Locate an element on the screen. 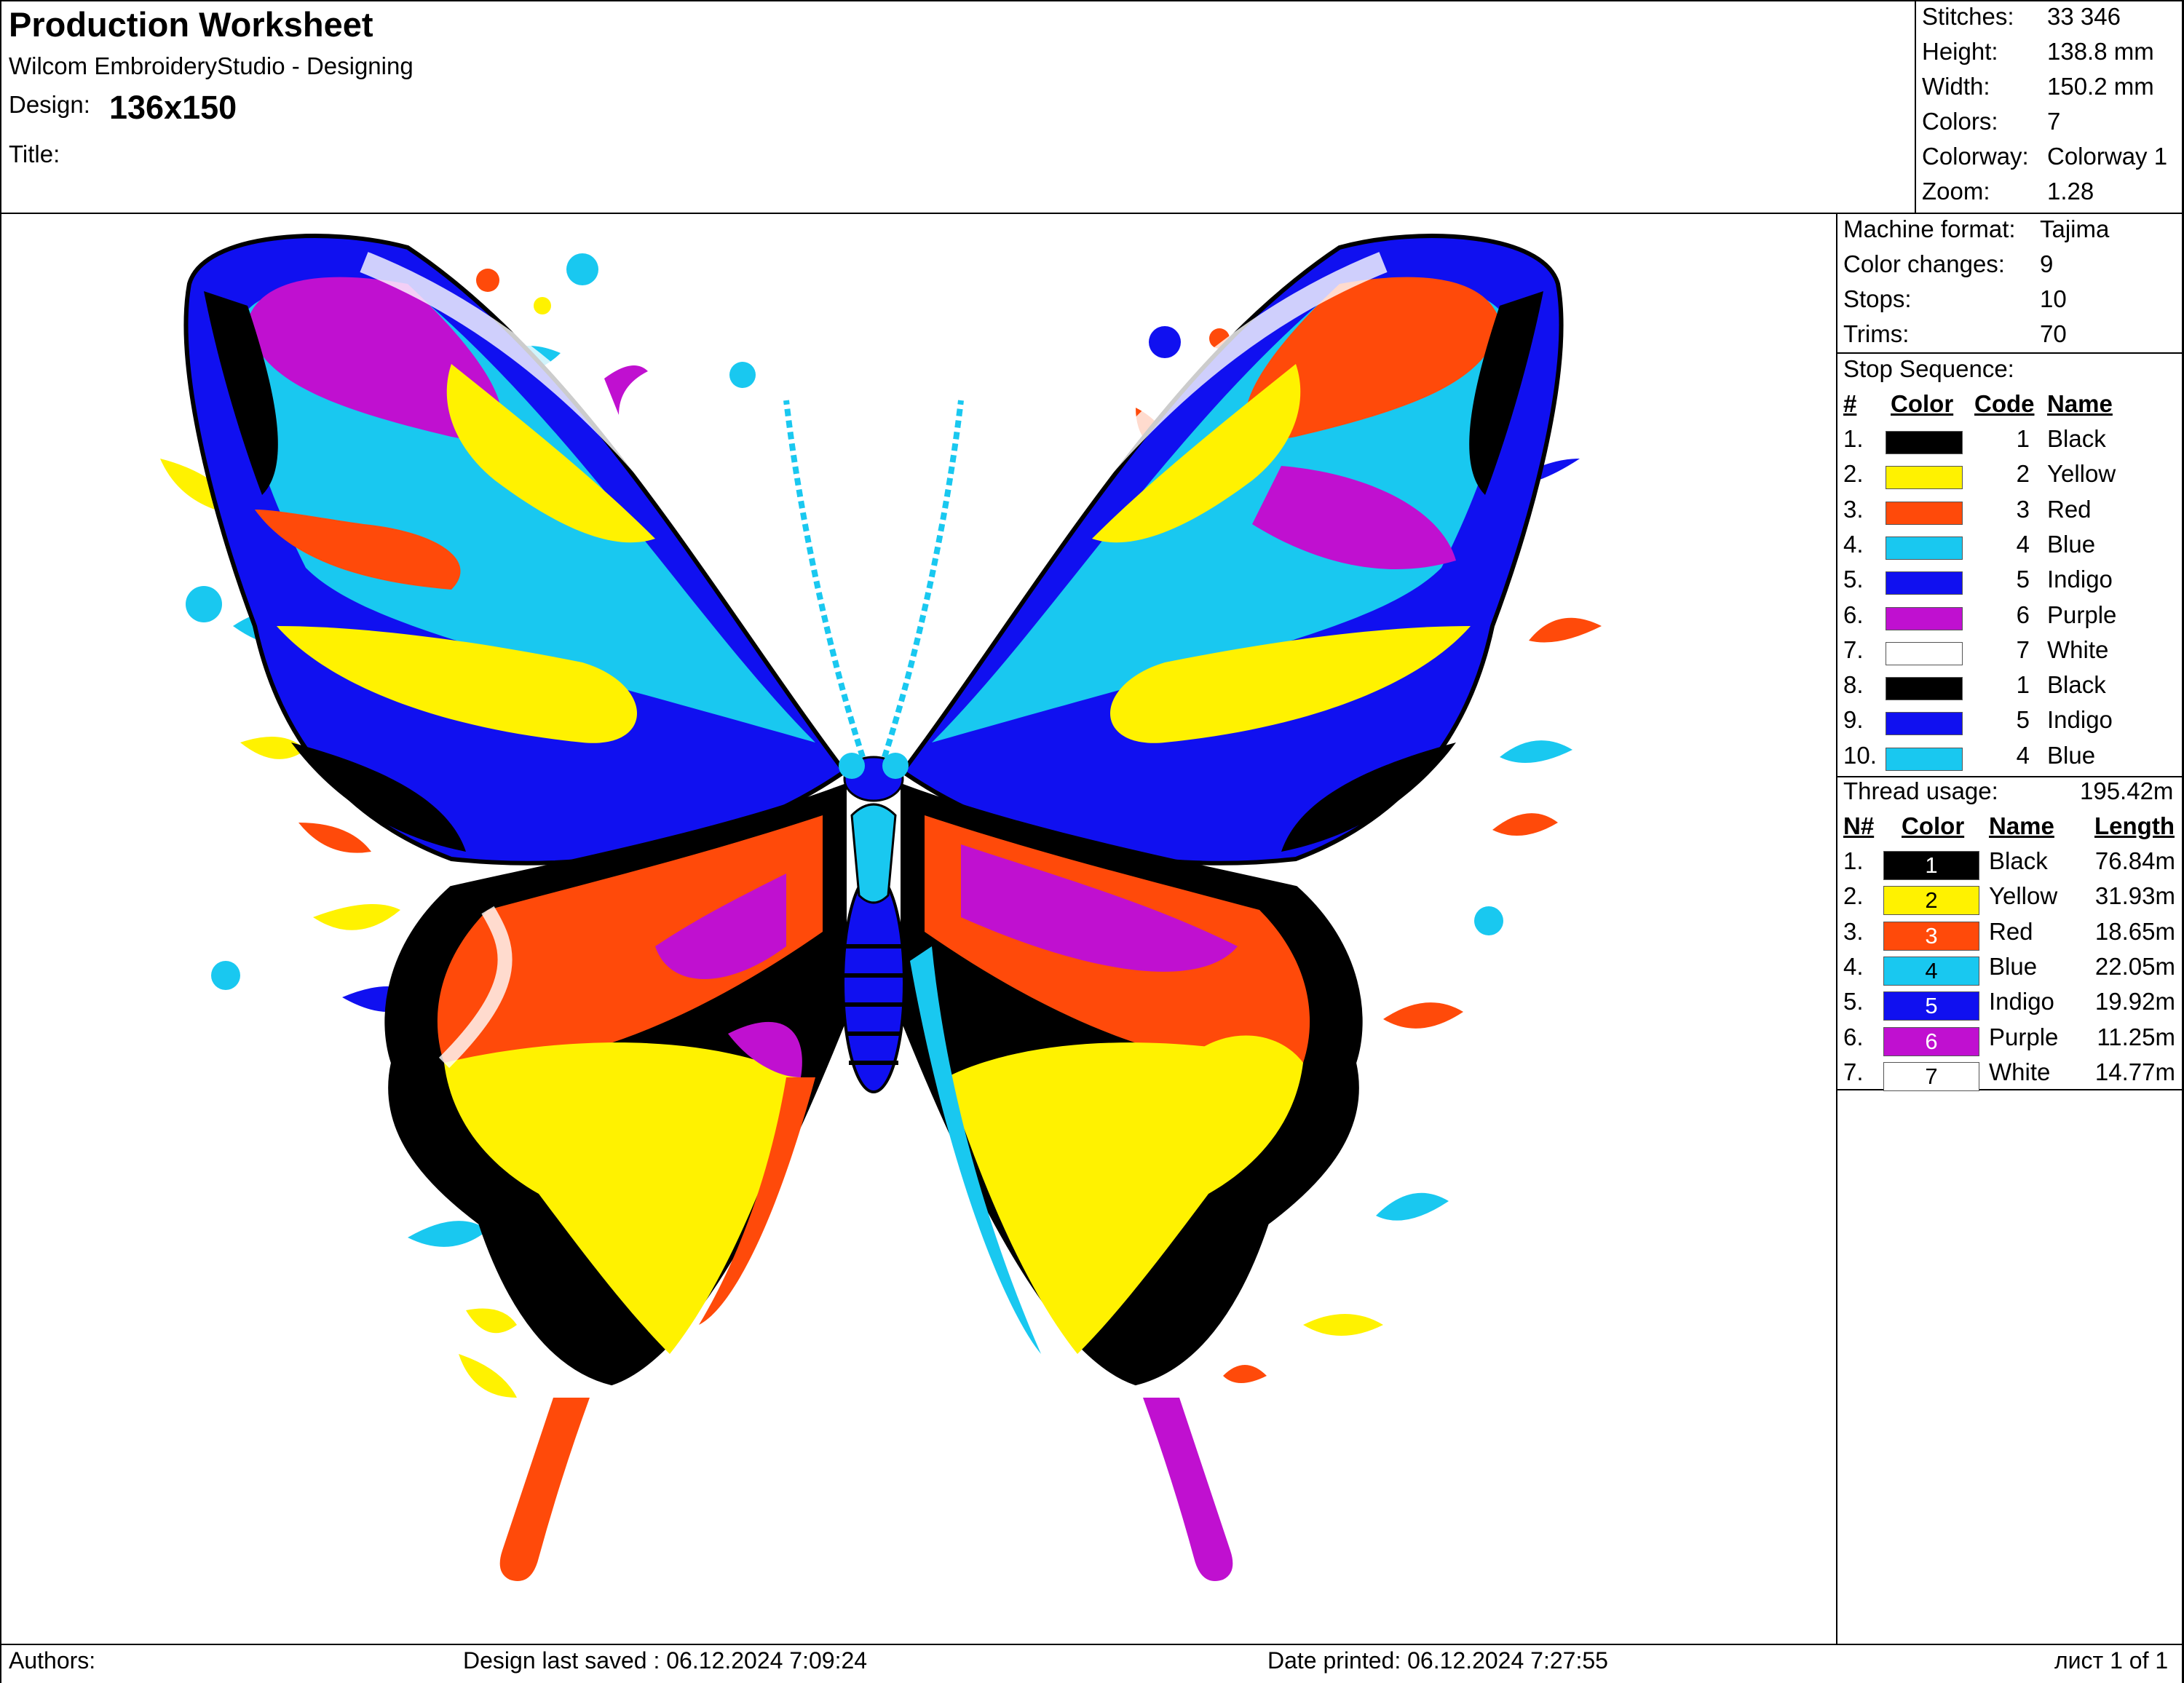 This screenshot has height=1683, width=2184. thread-header-length: Length is located at coordinates (2134, 825).